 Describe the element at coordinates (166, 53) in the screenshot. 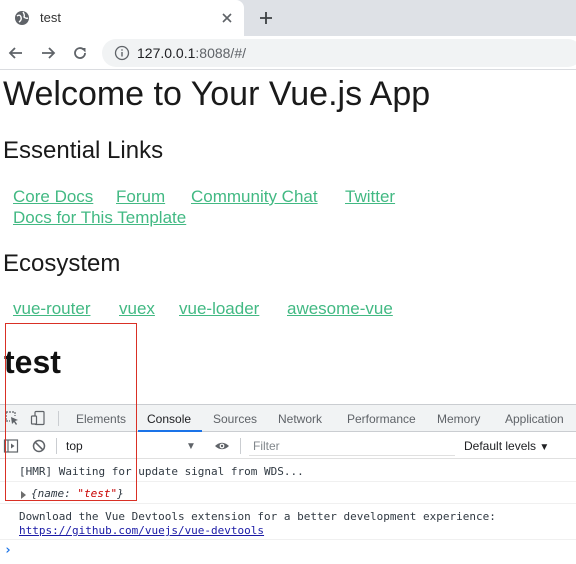

I see `url-host: 127.0.0.1` at that location.